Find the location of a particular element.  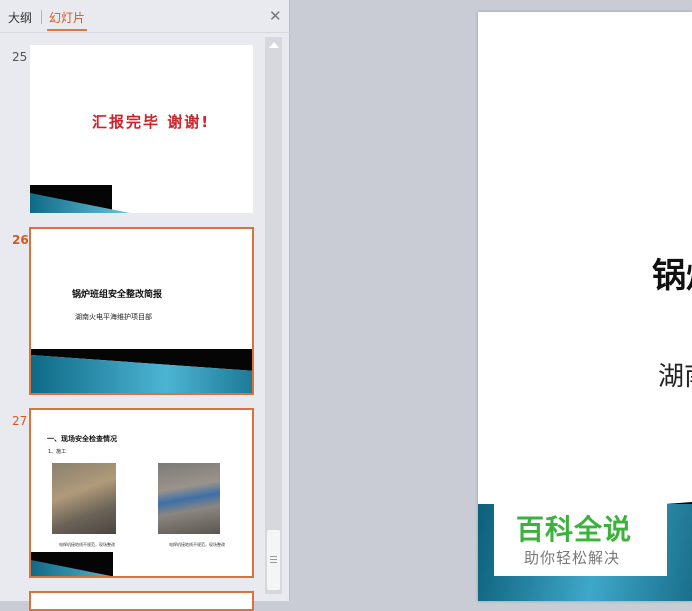

watermark: 百科全说 助你轻松解决 is located at coordinates (580, 538).